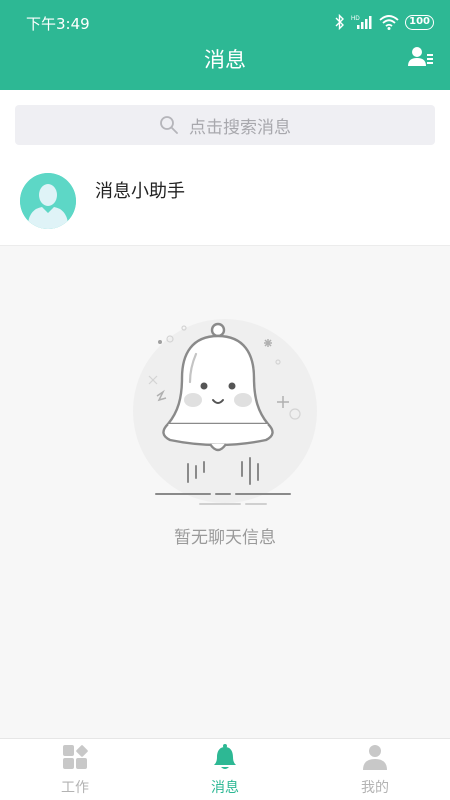 The width and height of the screenshot is (450, 800). What do you see at coordinates (225, 60) in the screenshot?
I see `page-title: 消息` at bounding box center [225, 60].